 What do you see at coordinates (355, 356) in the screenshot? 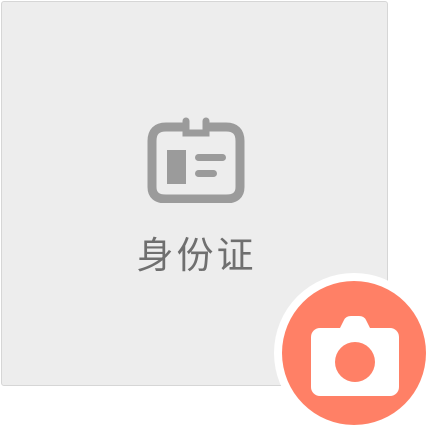
I see `camera-icon` at bounding box center [355, 356].